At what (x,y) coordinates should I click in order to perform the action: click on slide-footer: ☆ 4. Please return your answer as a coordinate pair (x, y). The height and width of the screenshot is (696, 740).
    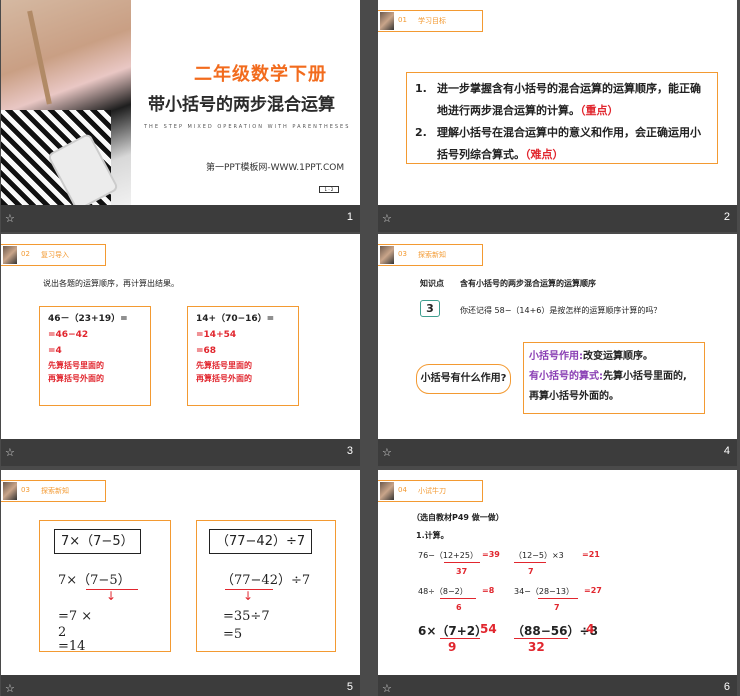
    Looking at the image, I should click on (557, 452).